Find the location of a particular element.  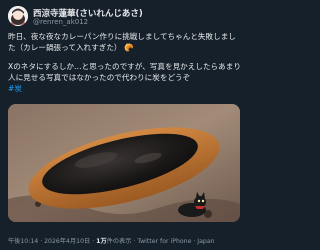

views-count: 1万 is located at coordinates (101, 241).